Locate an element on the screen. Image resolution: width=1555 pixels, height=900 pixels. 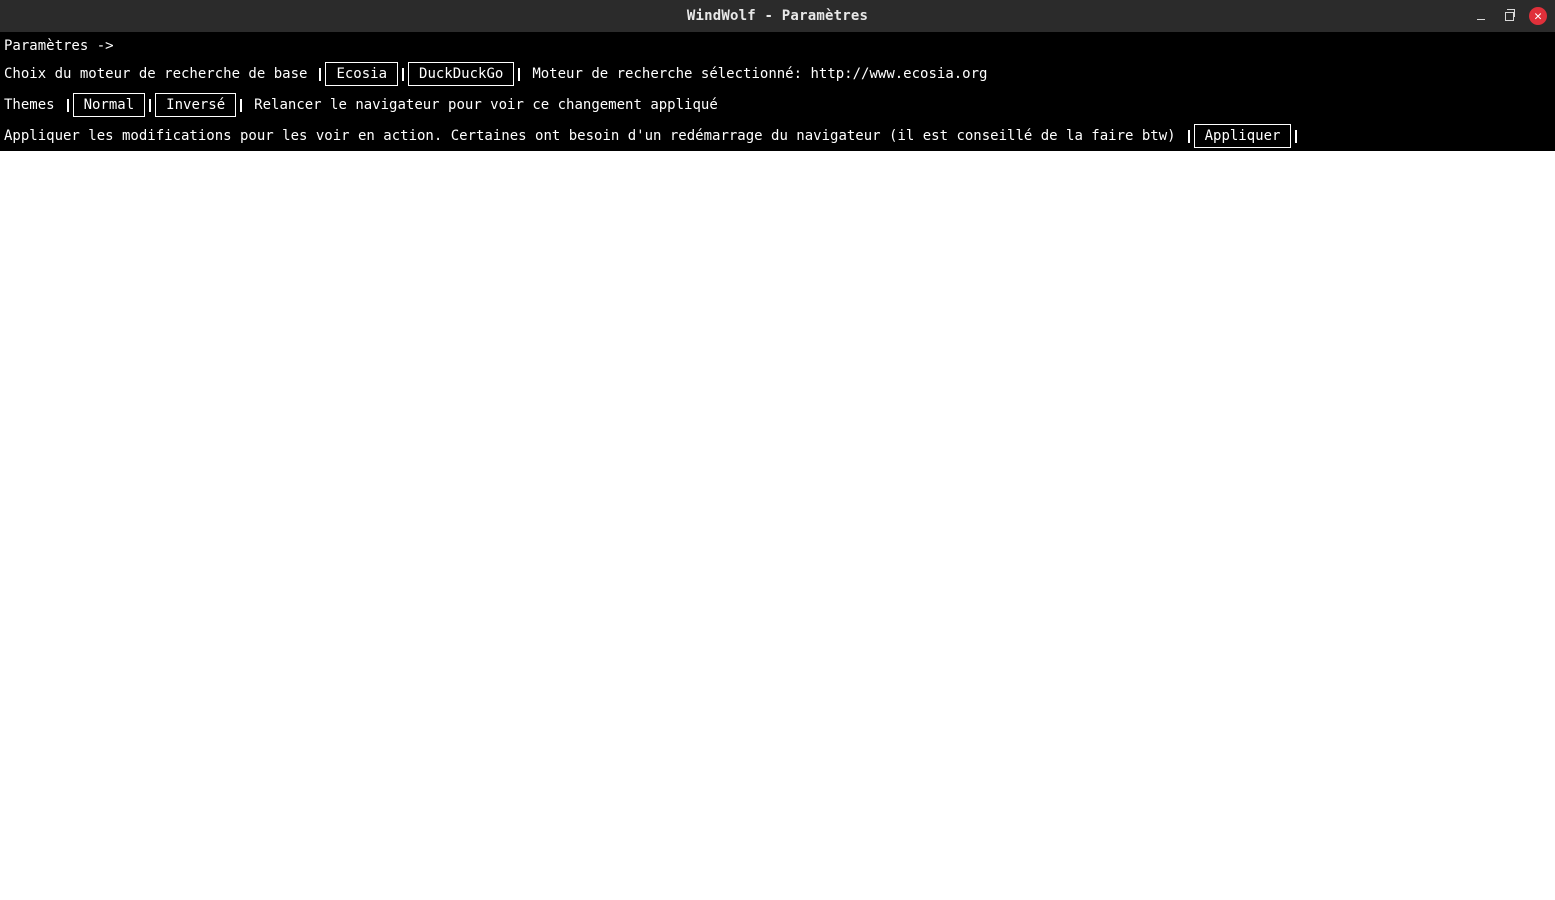
search-engine-label: Choix du moteur de recherche de base is located at coordinates (156, 74).